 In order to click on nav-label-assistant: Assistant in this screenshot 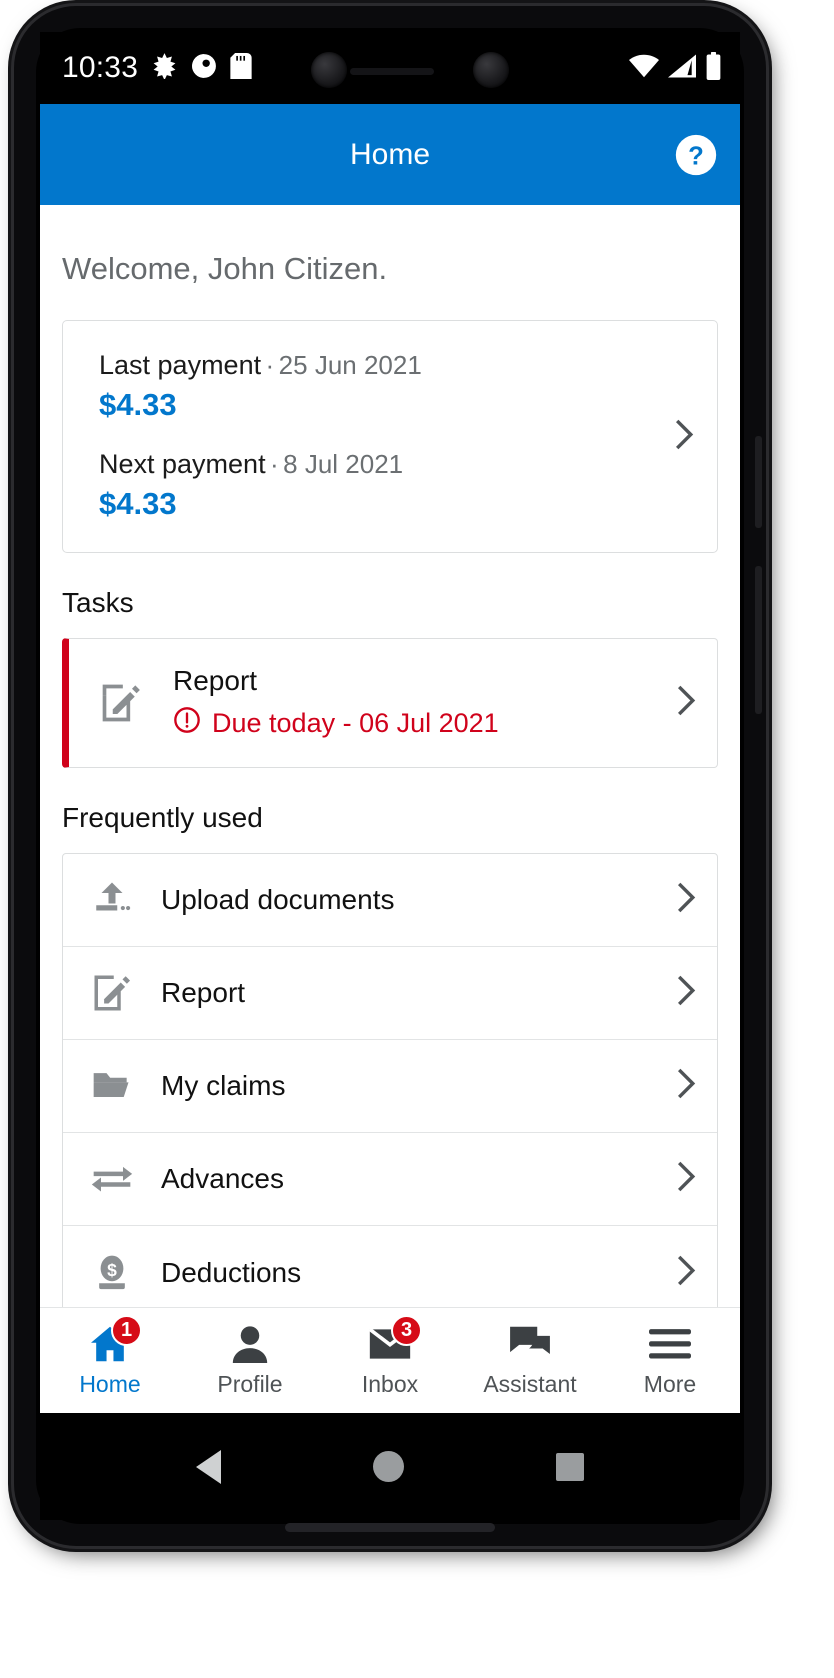, I will do `click(530, 1383)`.